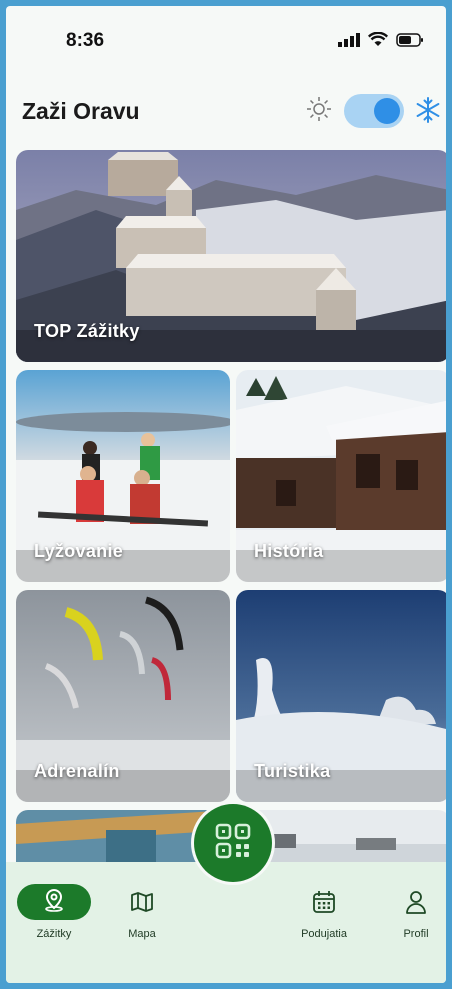 The image size is (452, 989). What do you see at coordinates (85, 40) in the screenshot?
I see `status-time: 8:36` at bounding box center [85, 40].